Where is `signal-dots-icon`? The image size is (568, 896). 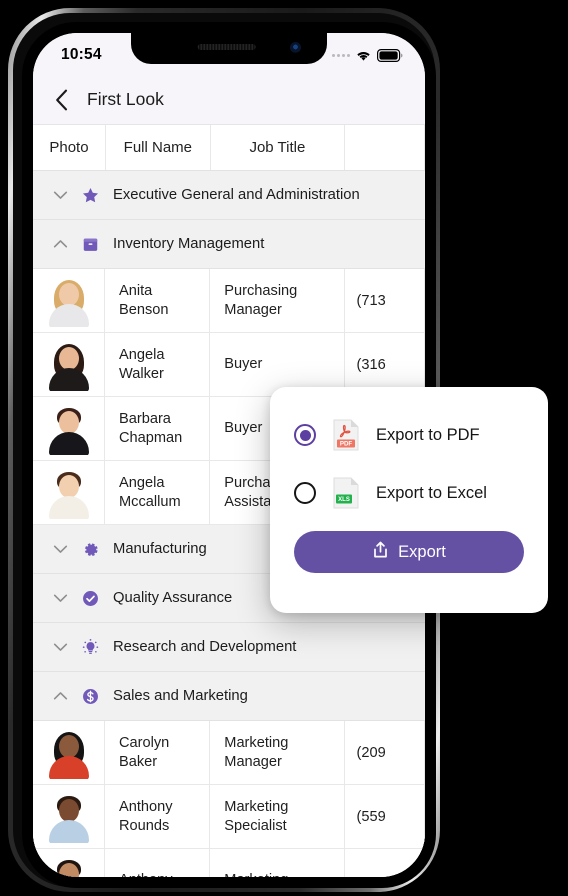 signal-dots-icon is located at coordinates (341, 55).